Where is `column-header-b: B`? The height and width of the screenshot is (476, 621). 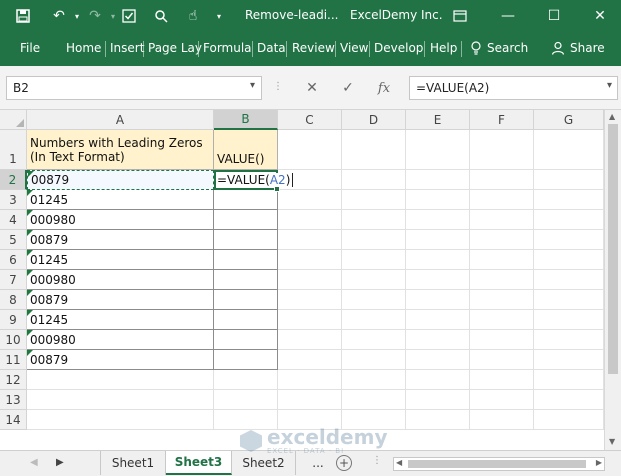
column-header-b: B is located at coordinates (246, 120).